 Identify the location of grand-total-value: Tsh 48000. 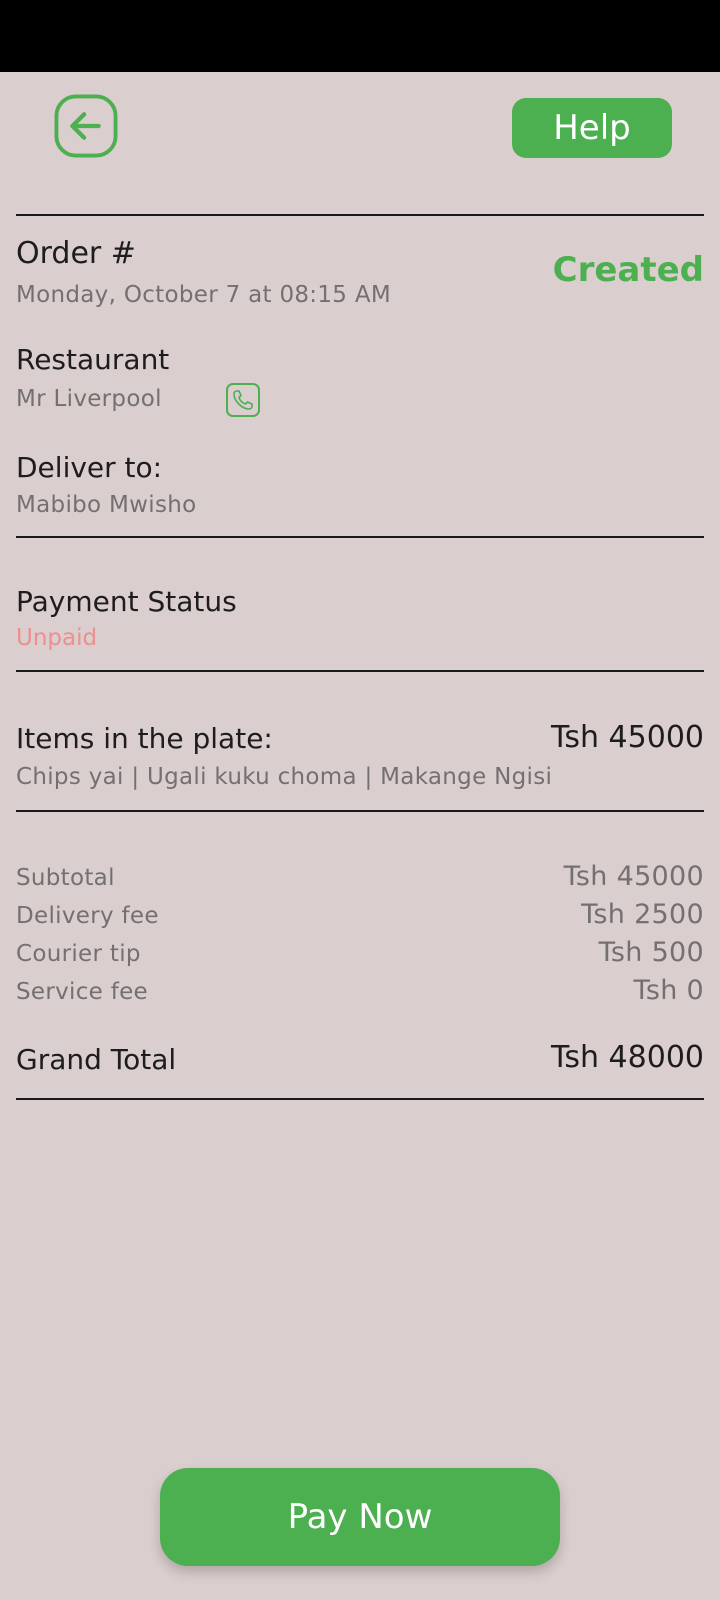
(627, 1057).